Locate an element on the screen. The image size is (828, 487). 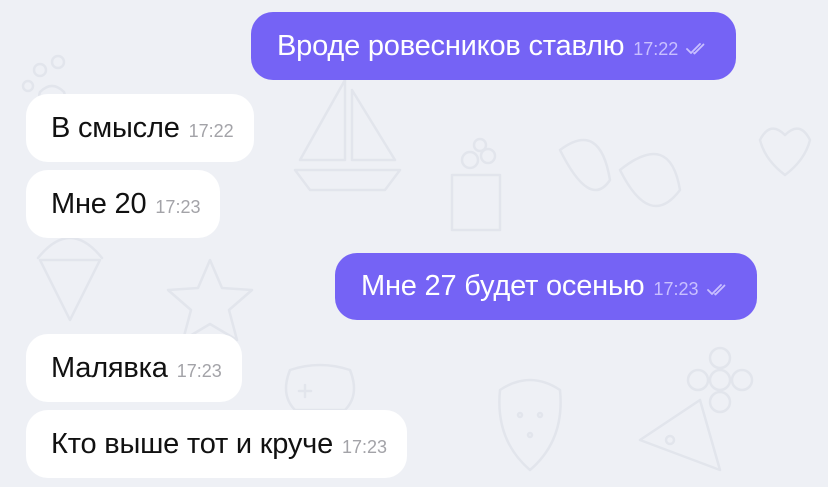
incoming-message-1: В смысле 17:22 is located at coordinates (140, 128).